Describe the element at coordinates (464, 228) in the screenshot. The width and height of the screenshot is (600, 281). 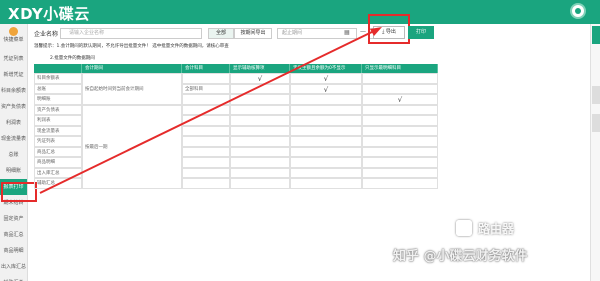
I see `router-logo-icon` at that location.